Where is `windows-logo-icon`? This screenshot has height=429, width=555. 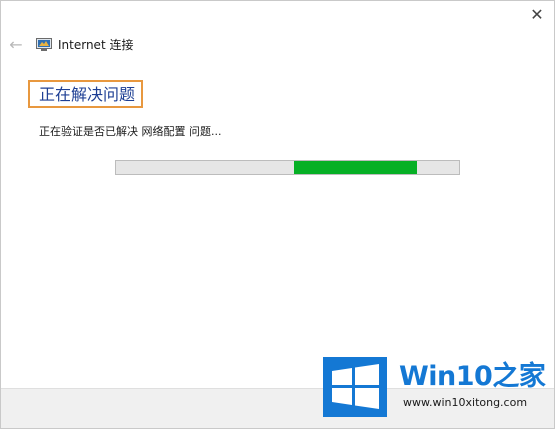 windows-logo-icon is located at coordinates (355, 387).